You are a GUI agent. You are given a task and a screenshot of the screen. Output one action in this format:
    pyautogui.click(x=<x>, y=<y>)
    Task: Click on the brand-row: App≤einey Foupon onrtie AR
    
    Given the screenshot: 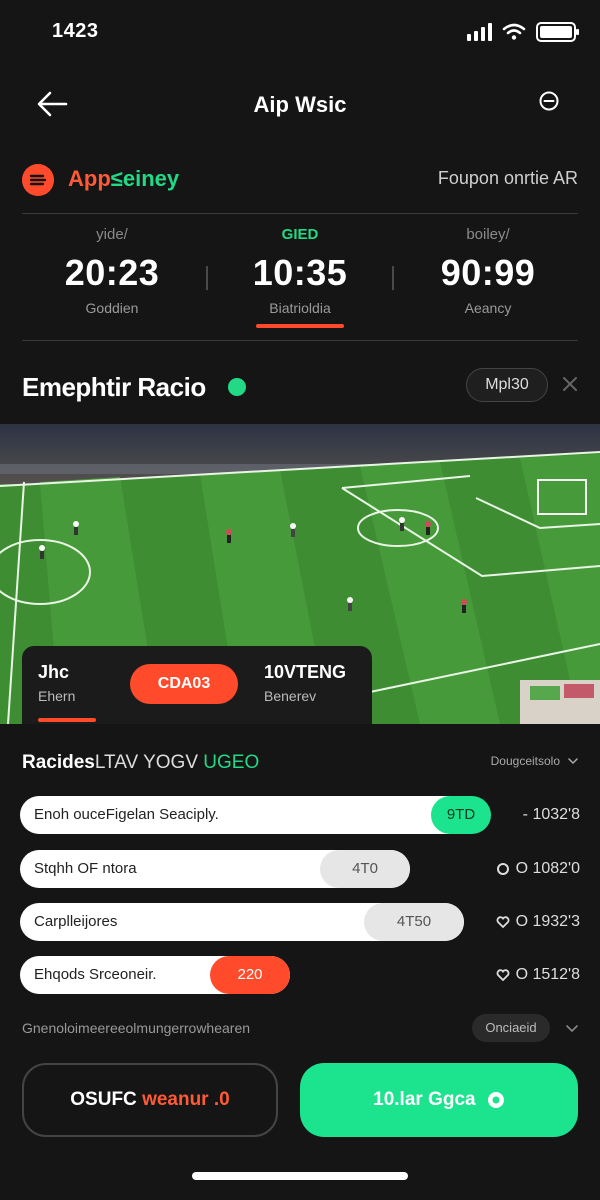 What is the action you would take?
    pyautogui.click(x=300, y=180)
    